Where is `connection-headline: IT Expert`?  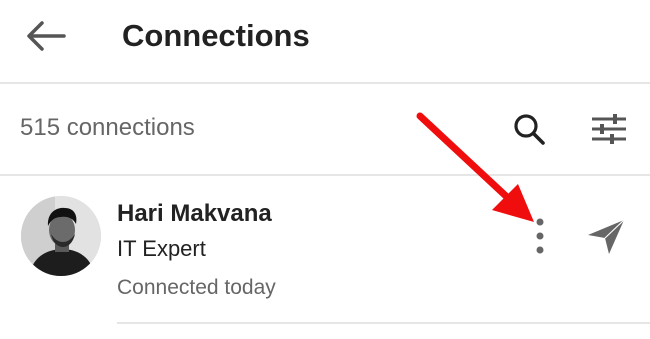
connection-headline: IT Expert is located at coordinates (161, 248).